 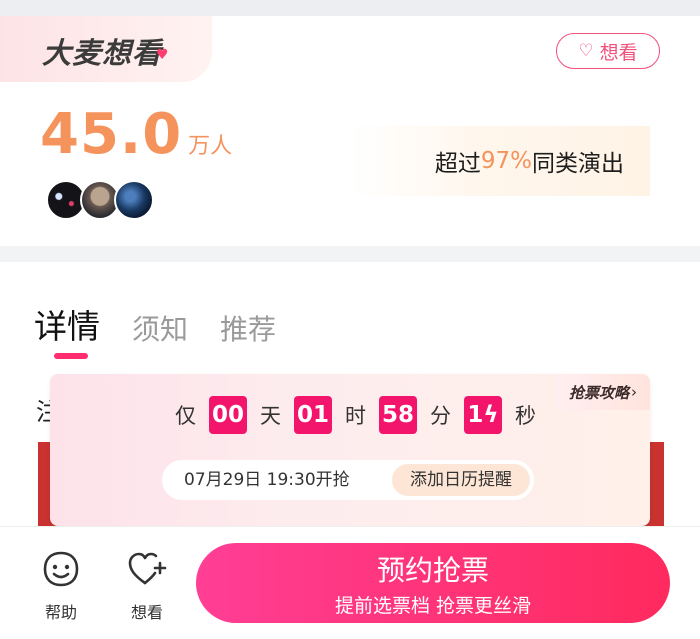 I want to click on want-count-unit: 万人, so click(x=210, y=146).